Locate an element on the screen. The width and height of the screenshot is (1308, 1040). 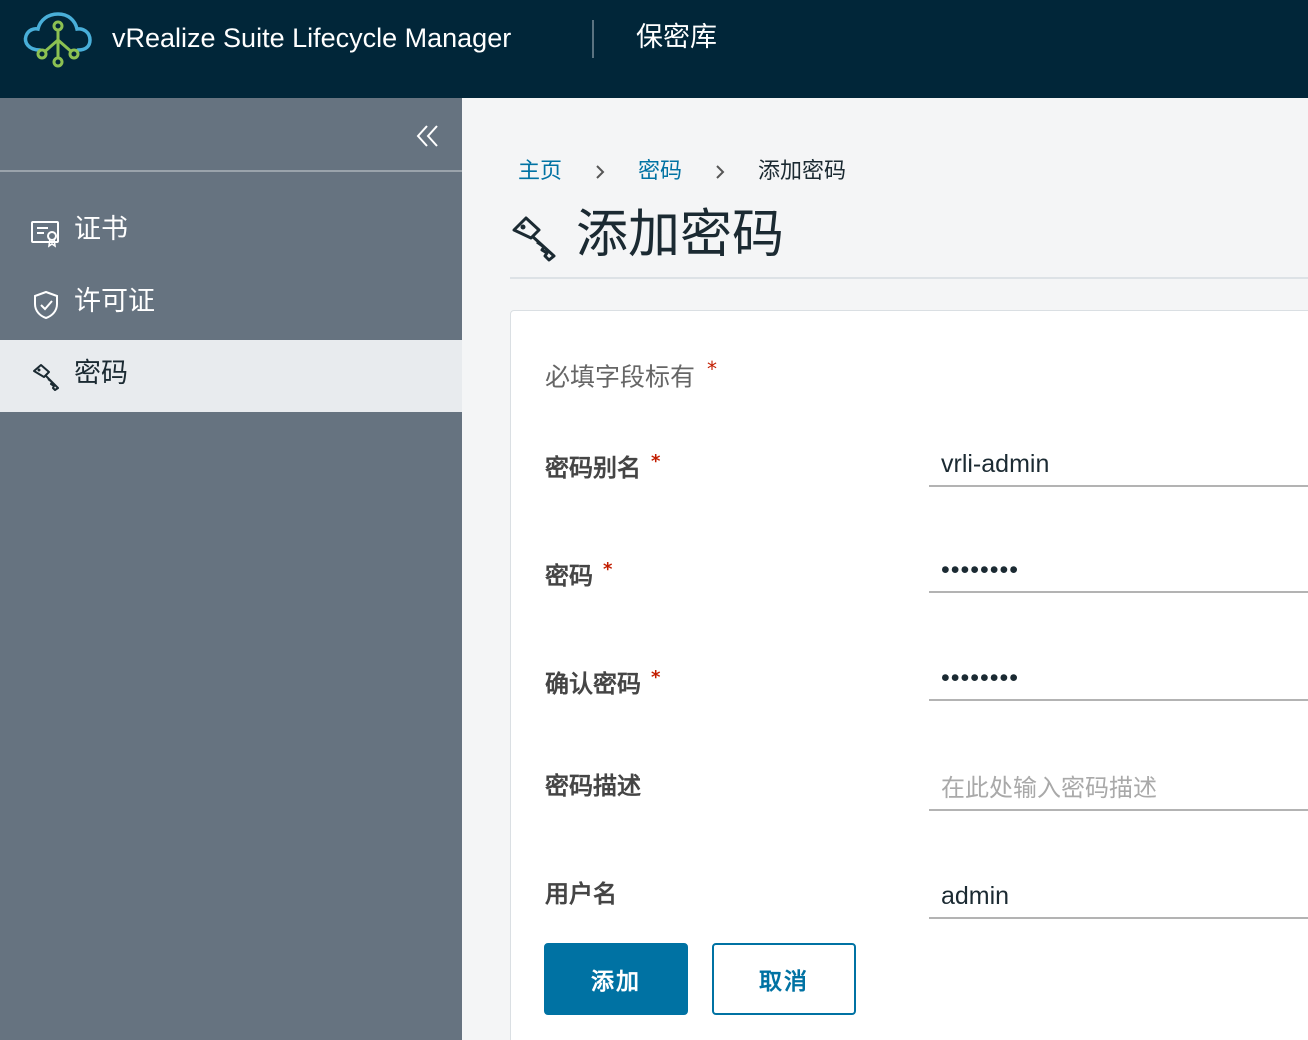
password-description-input is located at coordinates (1118, 789).